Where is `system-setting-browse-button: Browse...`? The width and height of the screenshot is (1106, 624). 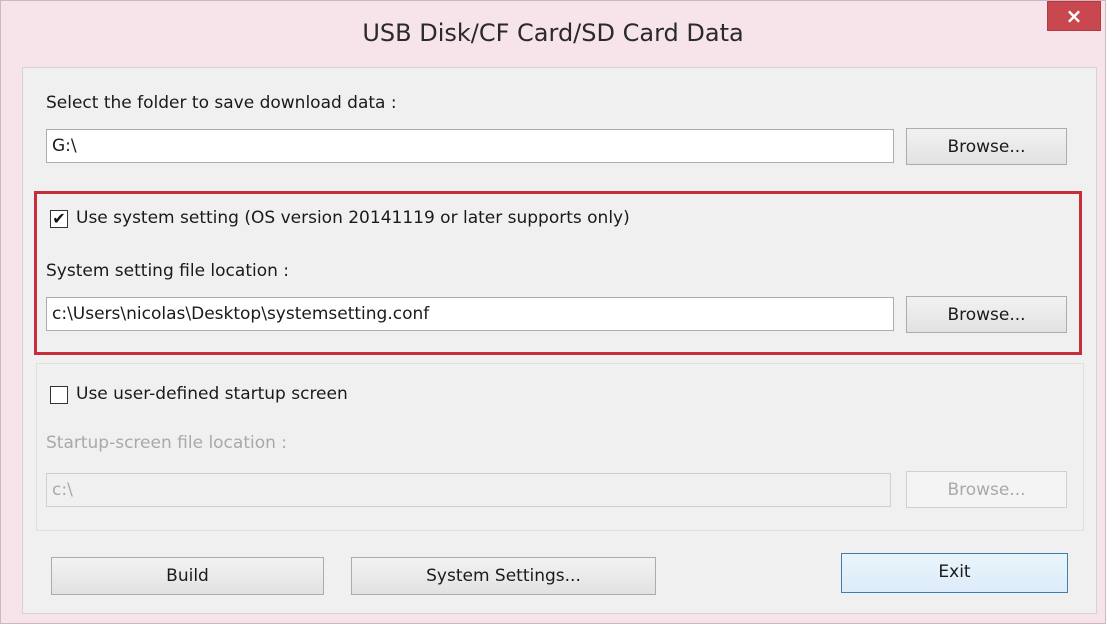
system-setting-browse-button: Browse... is located at coordinates (986, 314).